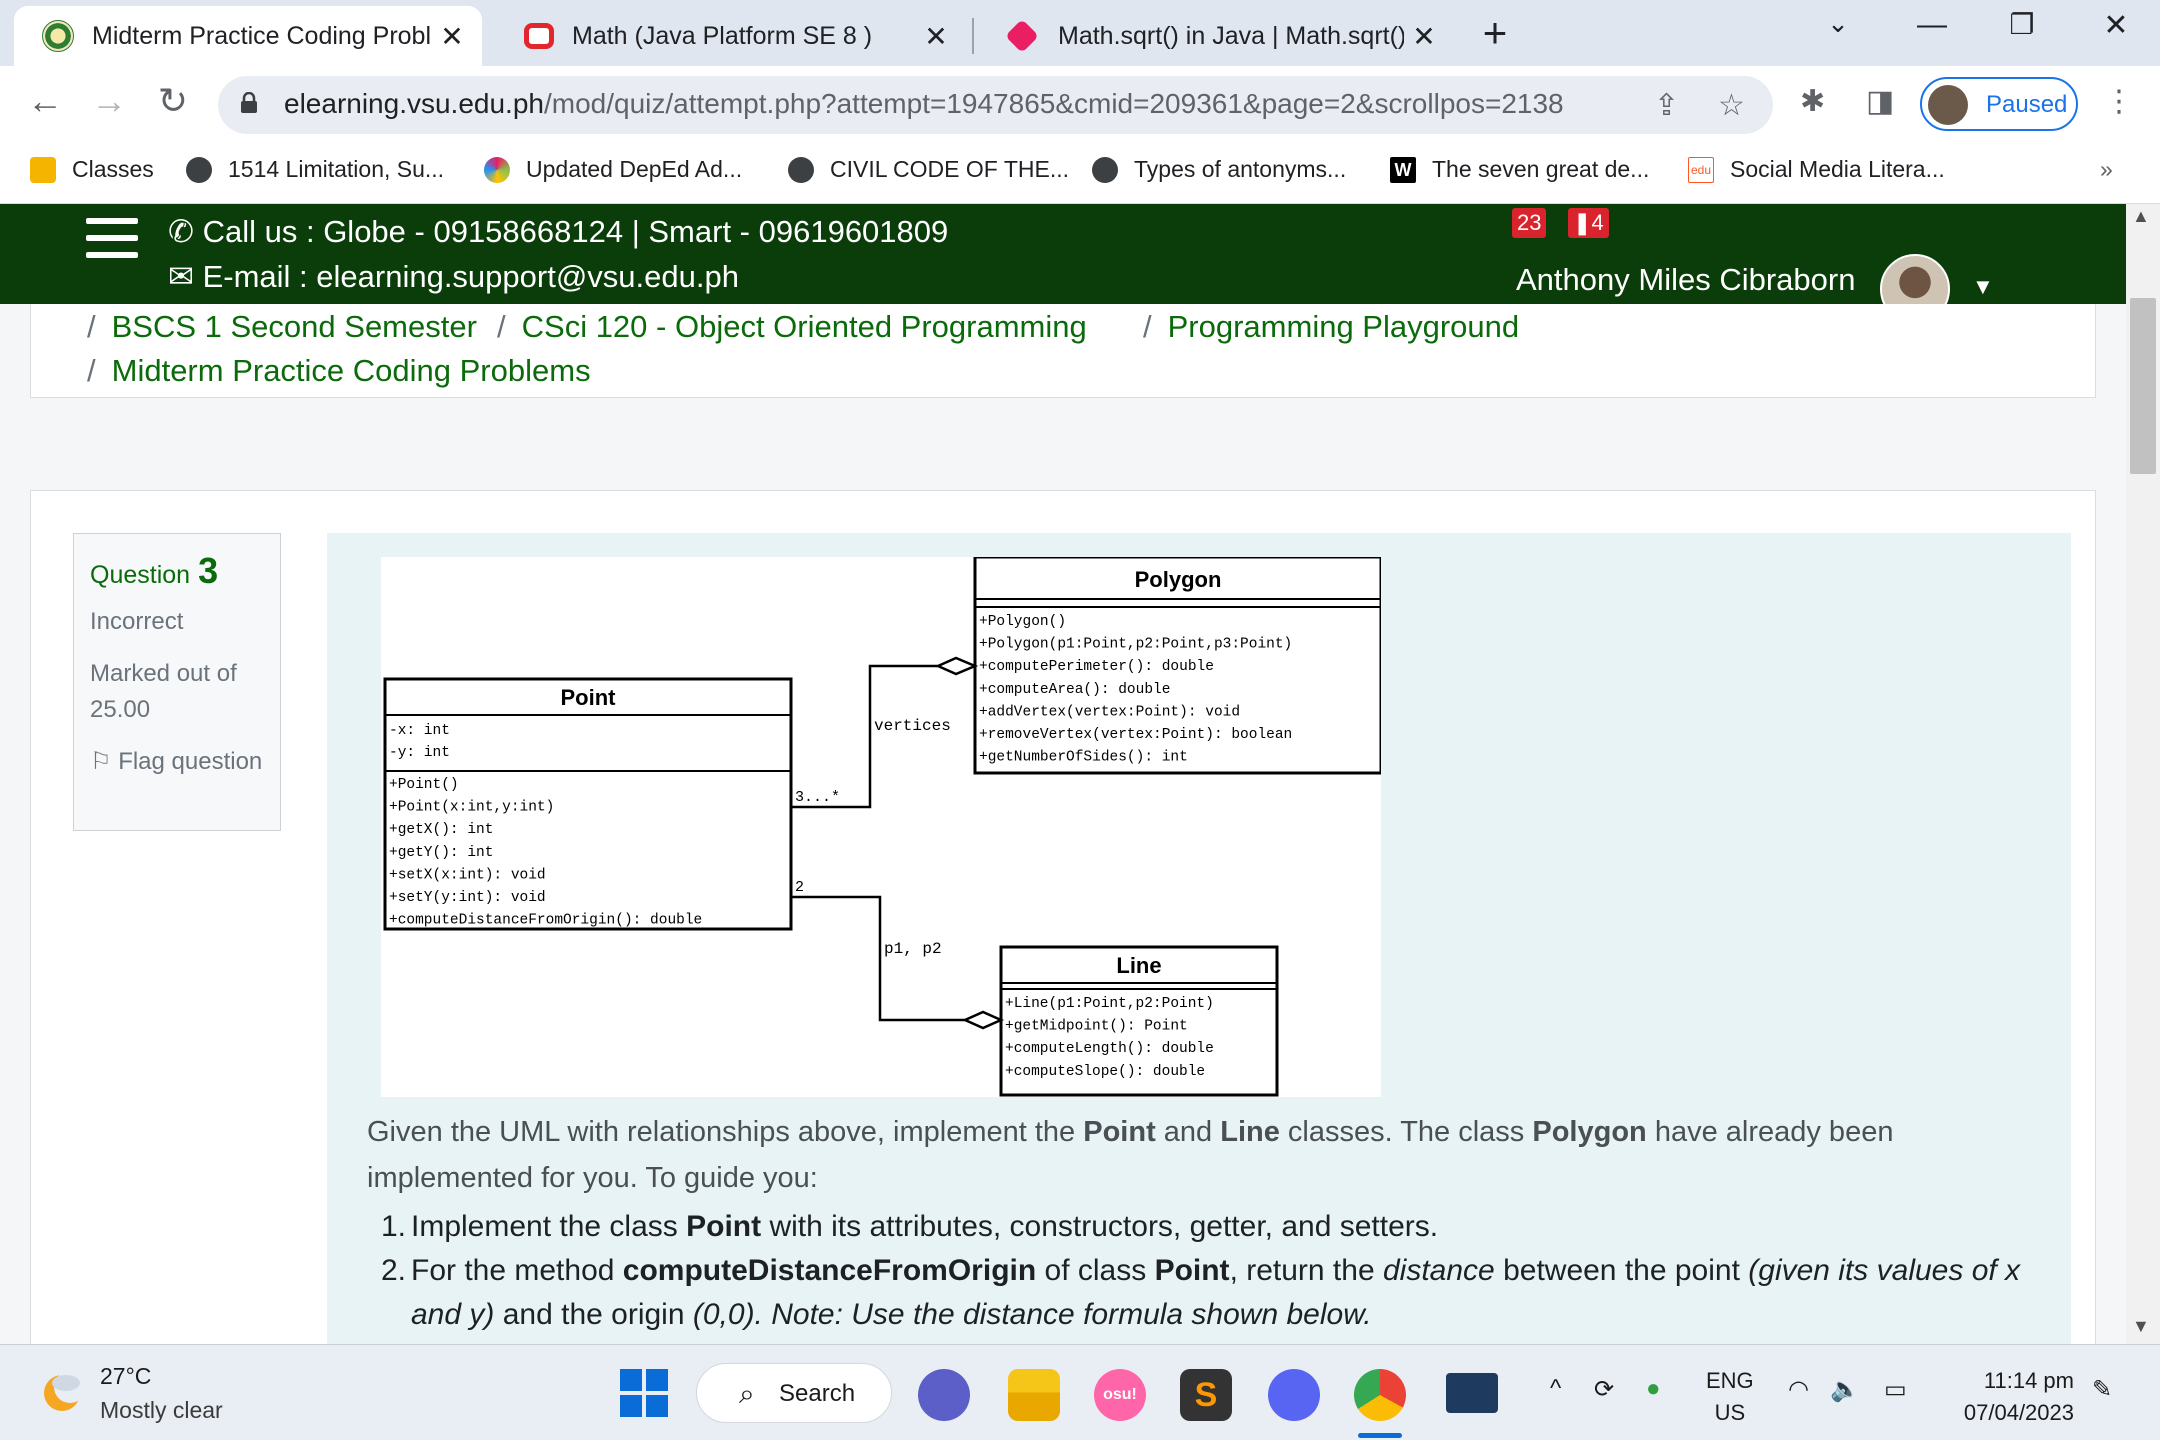 This screenshot has width=2160, height=1440. What do you see at coordinates (137, 621) in the screenshot?
I see `question-state: Incorrect` at bounding box center [137, 621].